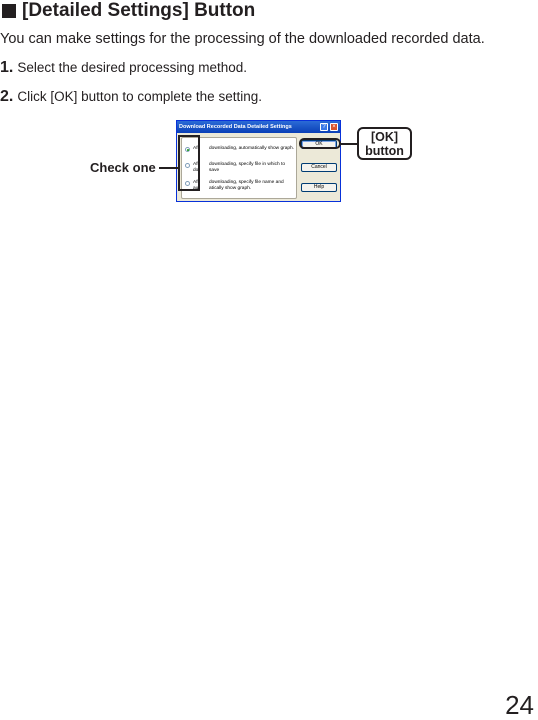  What do you see at coordinates (139, 10) in the screenshot?
I see `section-heading-text: [Detailed Settings] Button` at bounding box center [139, 10].